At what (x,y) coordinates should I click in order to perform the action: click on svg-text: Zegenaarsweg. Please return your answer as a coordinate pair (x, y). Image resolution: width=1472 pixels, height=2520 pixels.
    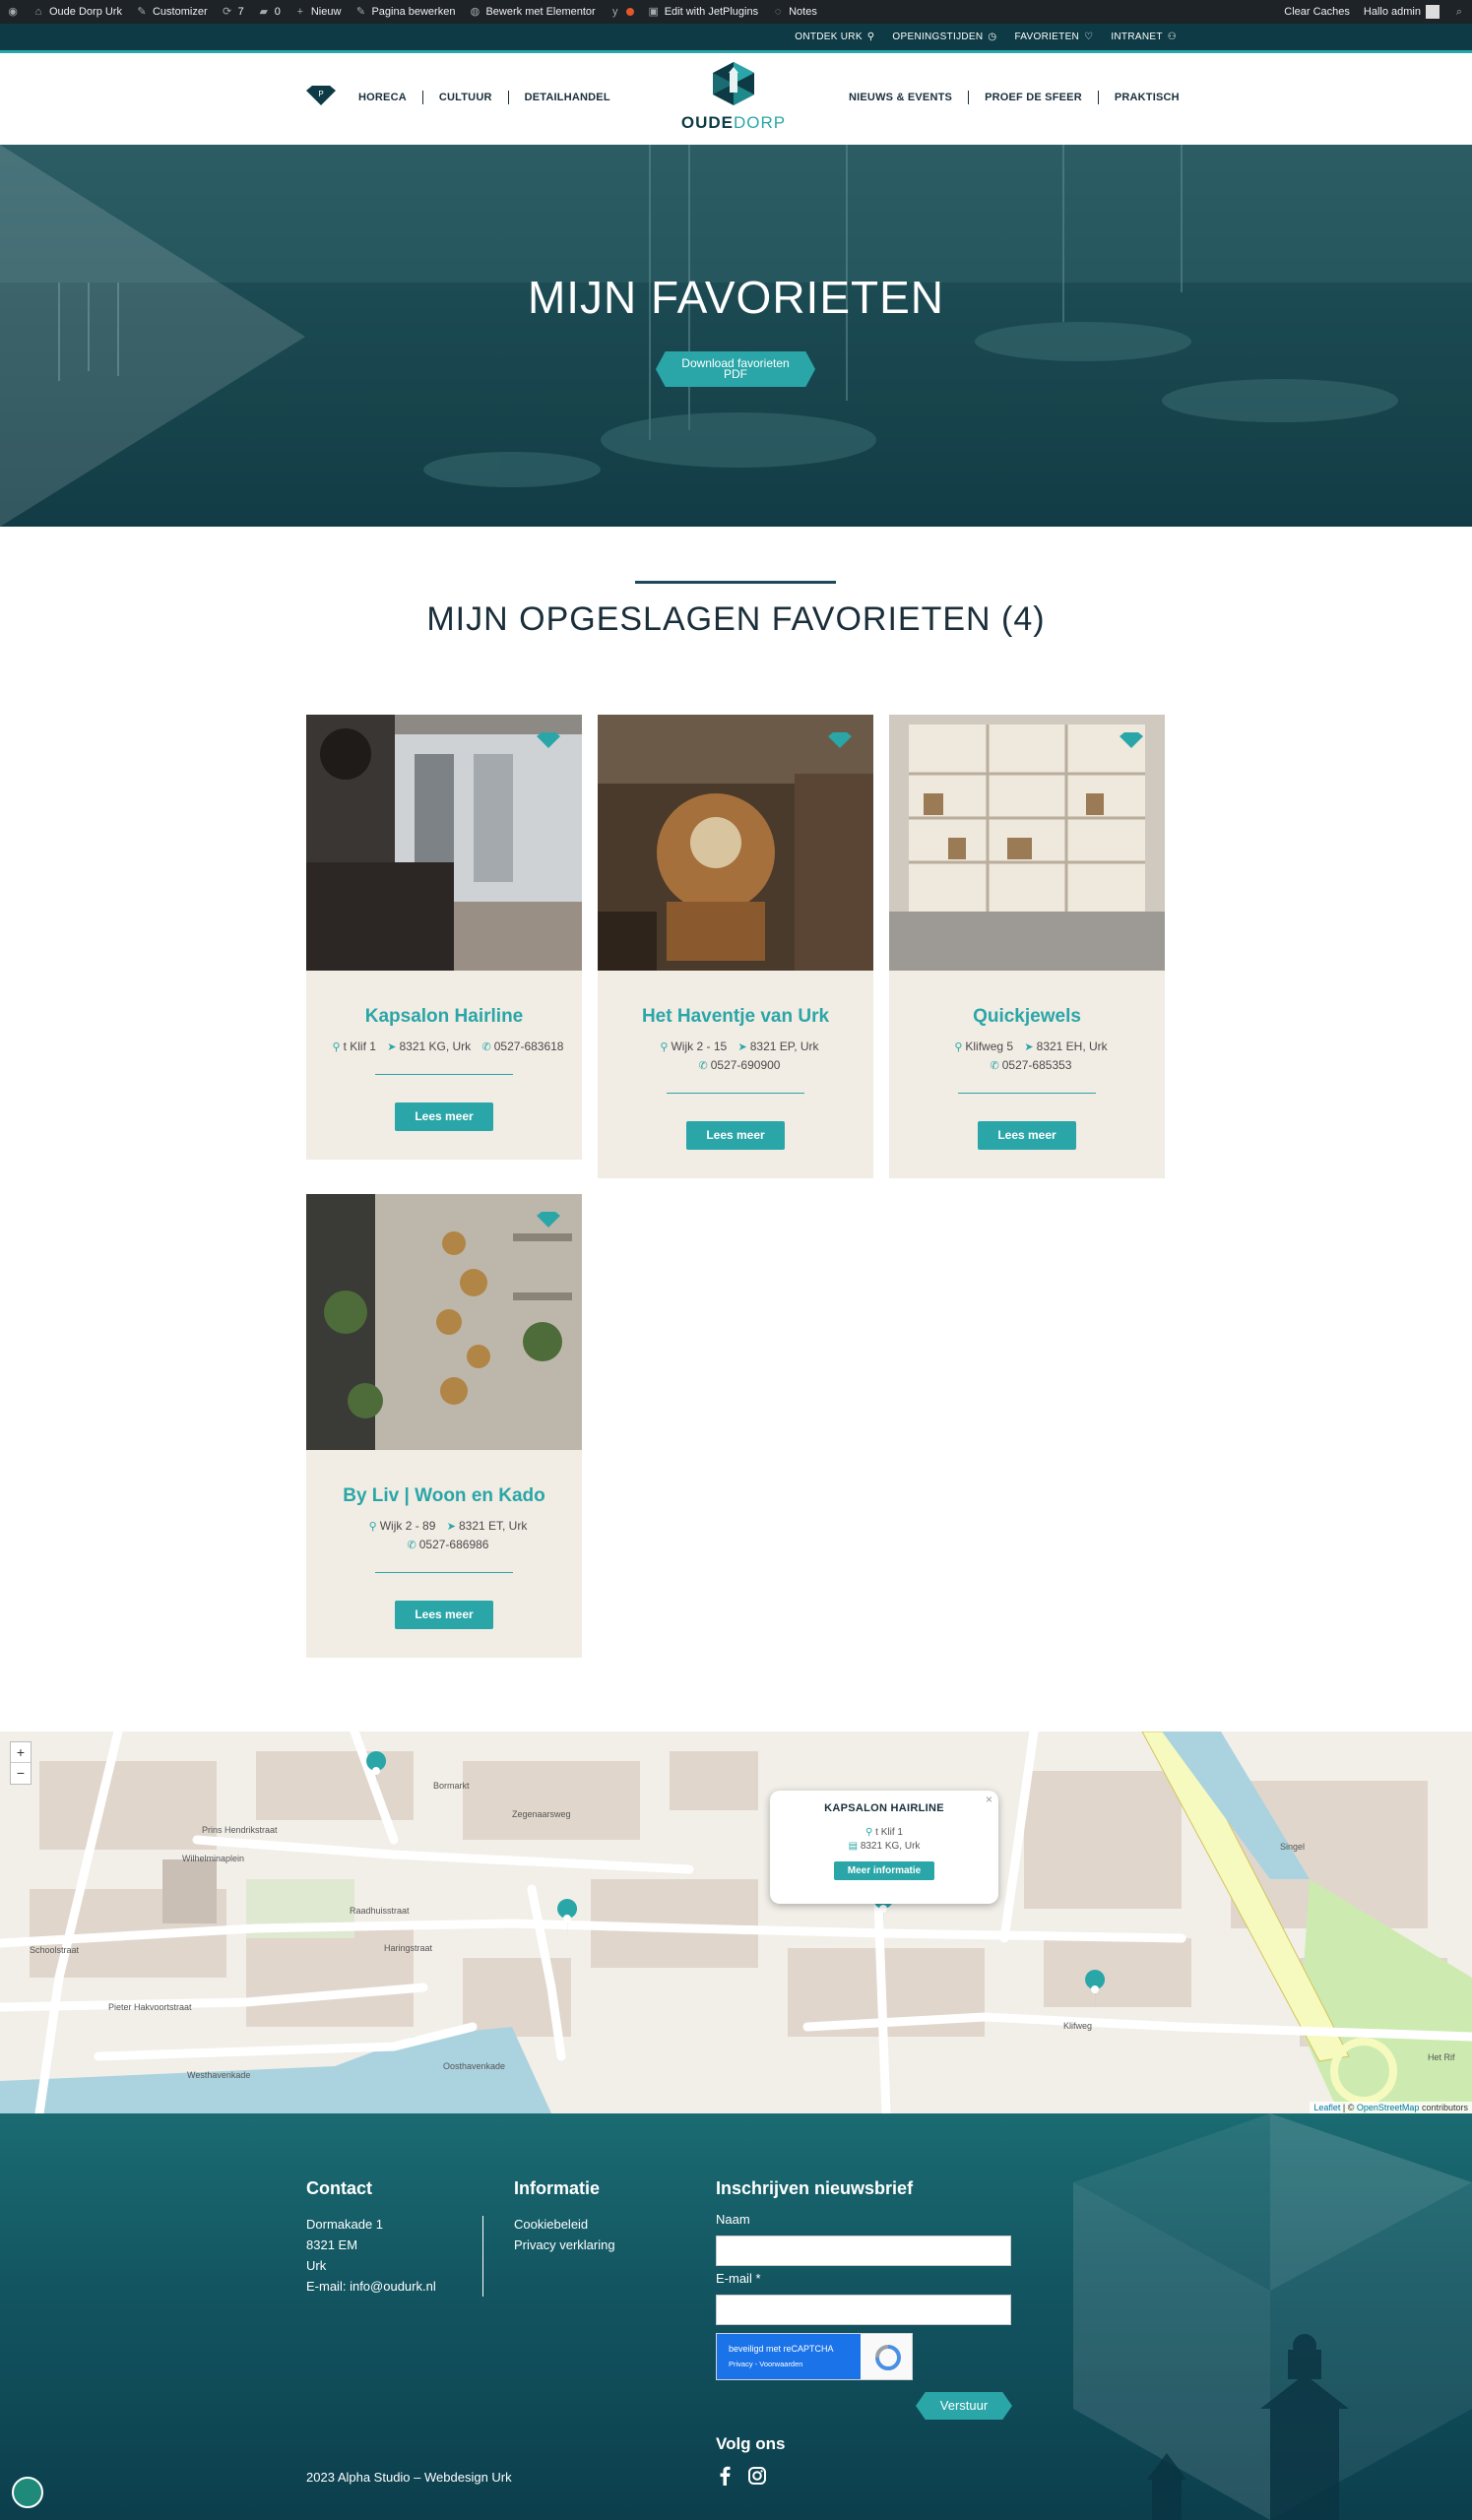
    Looking at the image, I should click on (541, 1814).